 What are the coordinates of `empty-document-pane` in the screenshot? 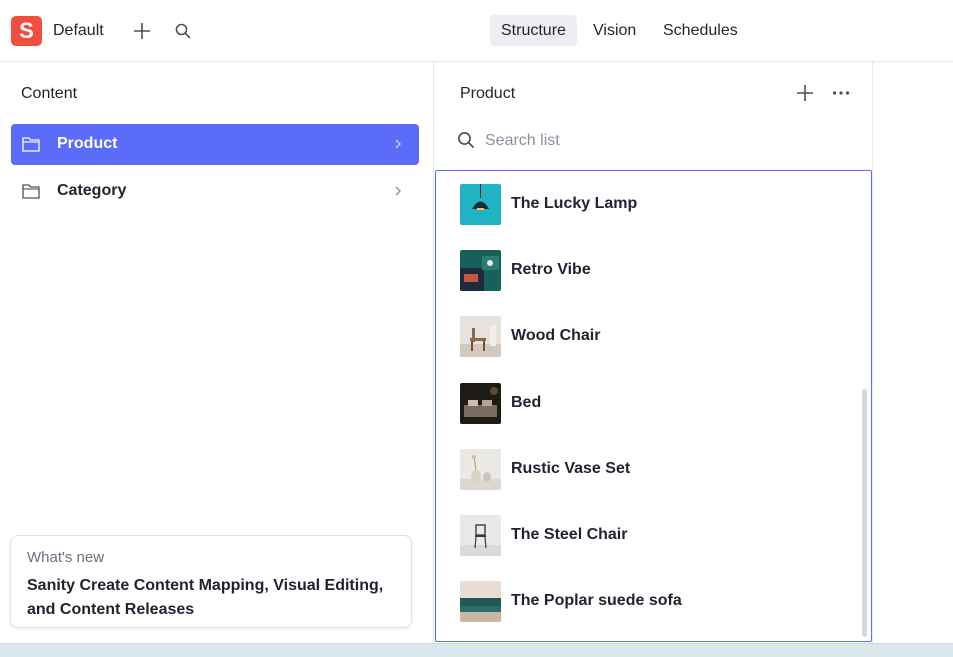 It's located at (913, 352).